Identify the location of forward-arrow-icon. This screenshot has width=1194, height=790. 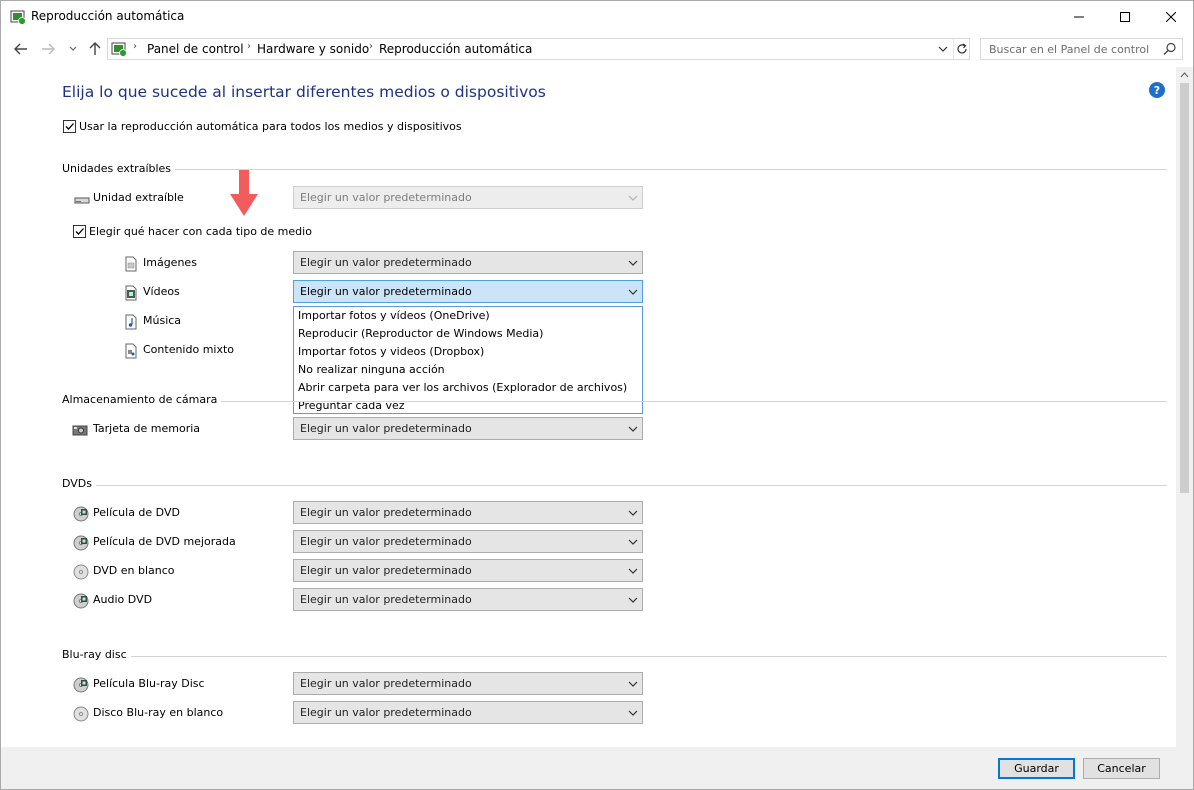
(48, 49).